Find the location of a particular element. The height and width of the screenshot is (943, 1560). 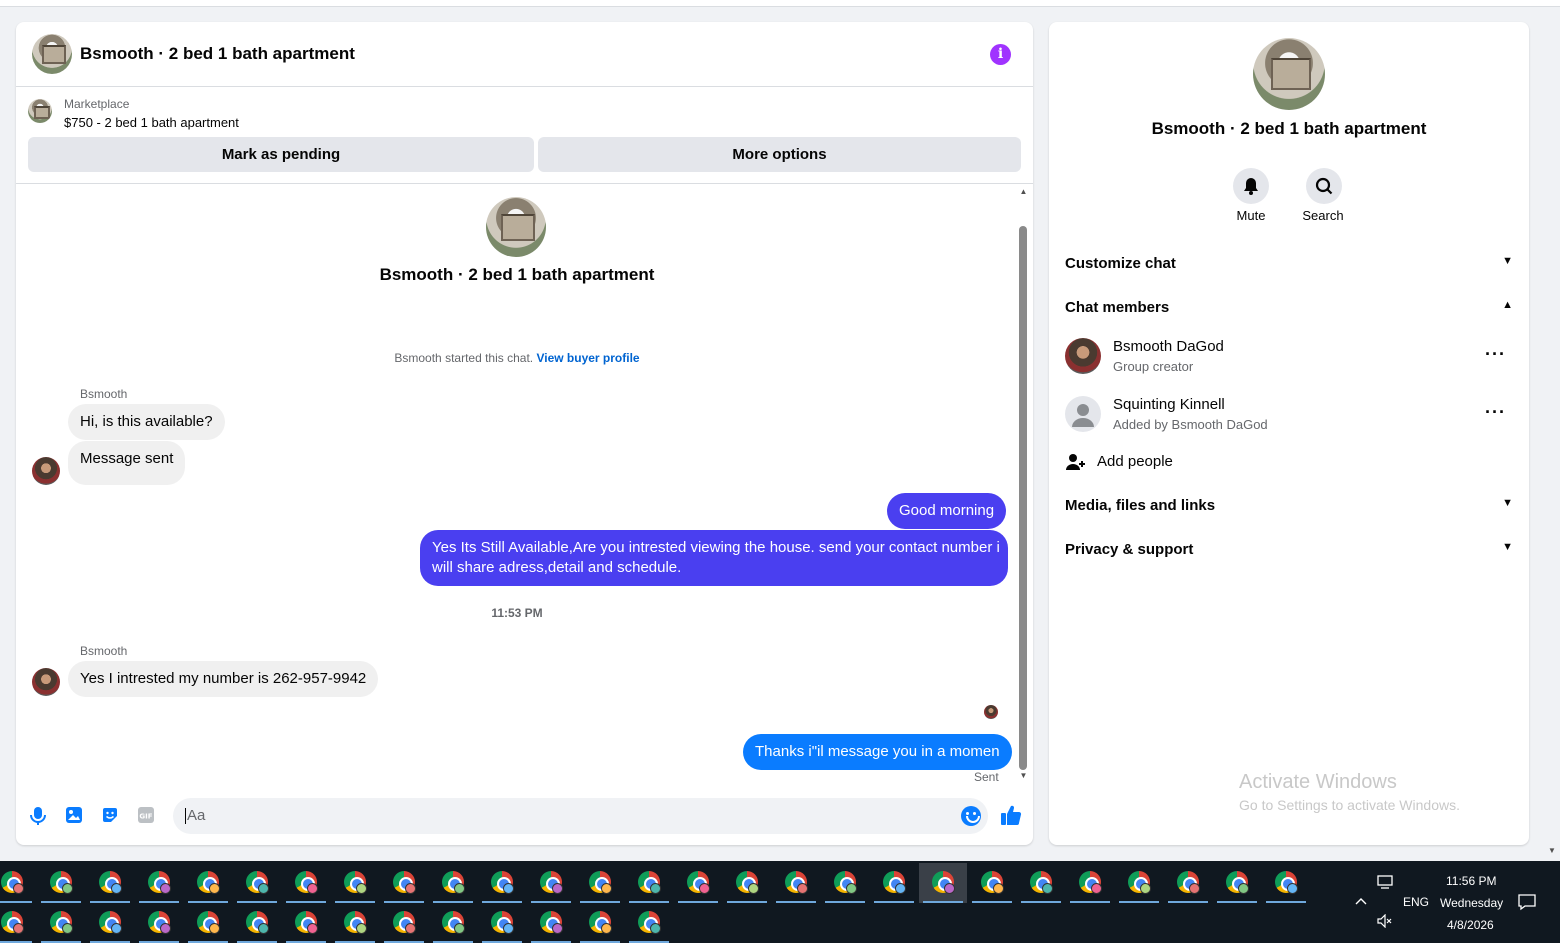

search-button is located at coordinates (1324, 186).